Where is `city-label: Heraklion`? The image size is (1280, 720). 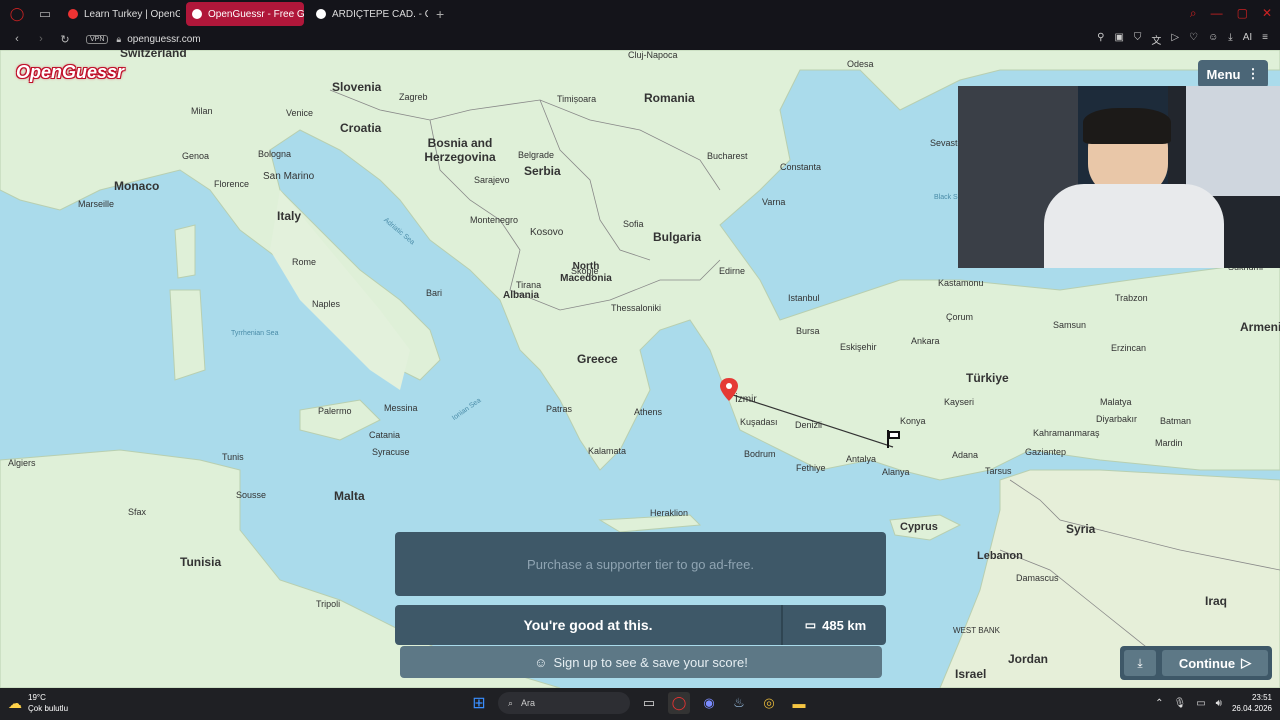 city-label: Heraklion is located at coordinates (669, 513).